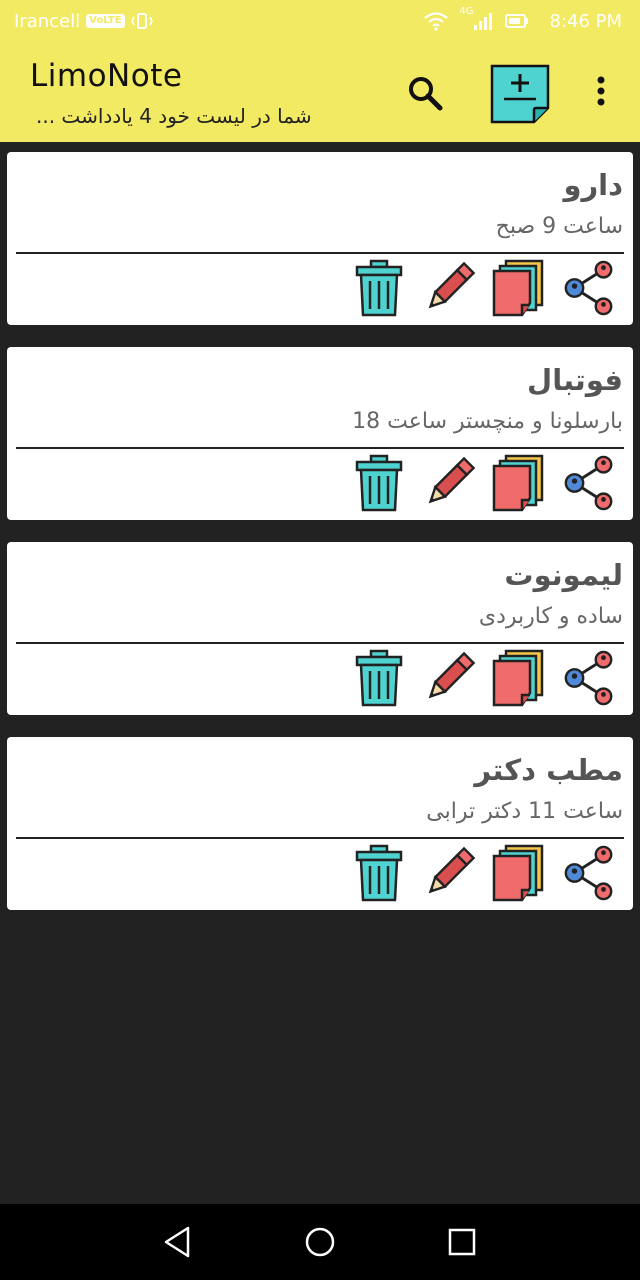 The height and width of the screenshot is (1280, 640). I want to click on home-button, so click(320, 1242).